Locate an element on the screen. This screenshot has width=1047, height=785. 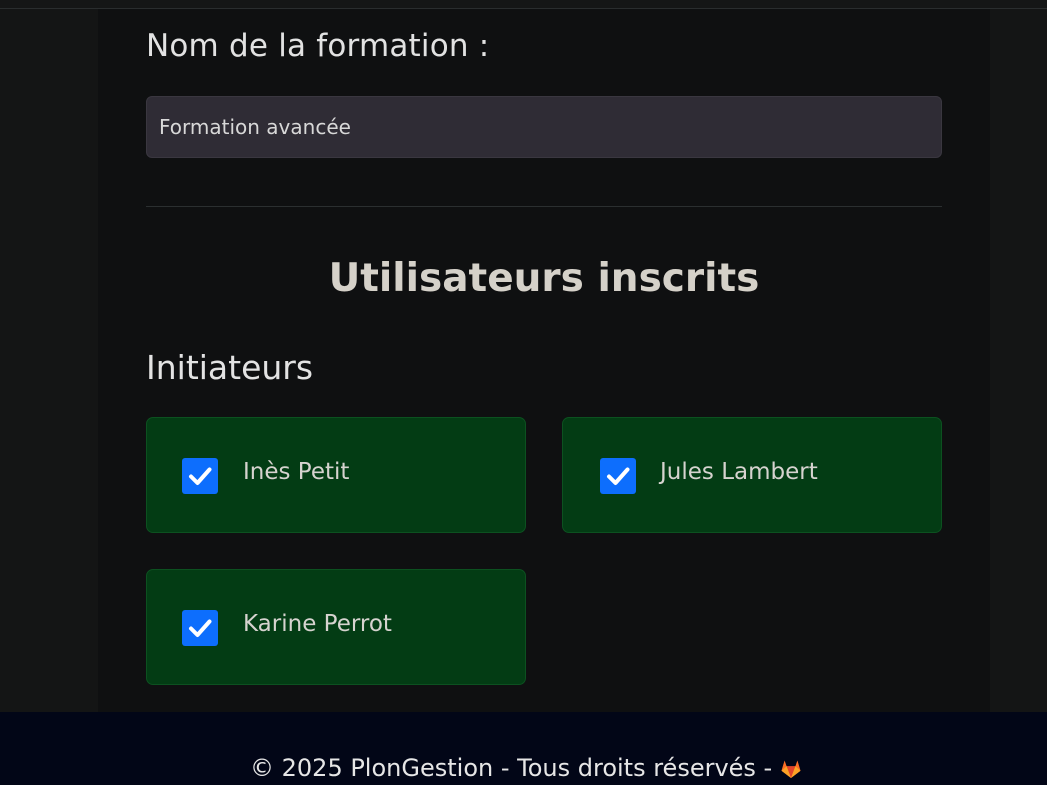
training-name-label: Nom de la formation : is located at coordinates (318, 46).